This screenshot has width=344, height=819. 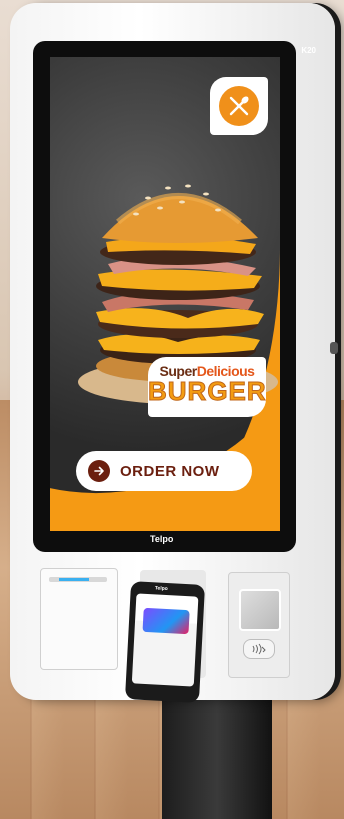 What do you see at coordinates (308, 50) in the screenshot?
I see `model-label: K20` at bounding box center [308, 50].